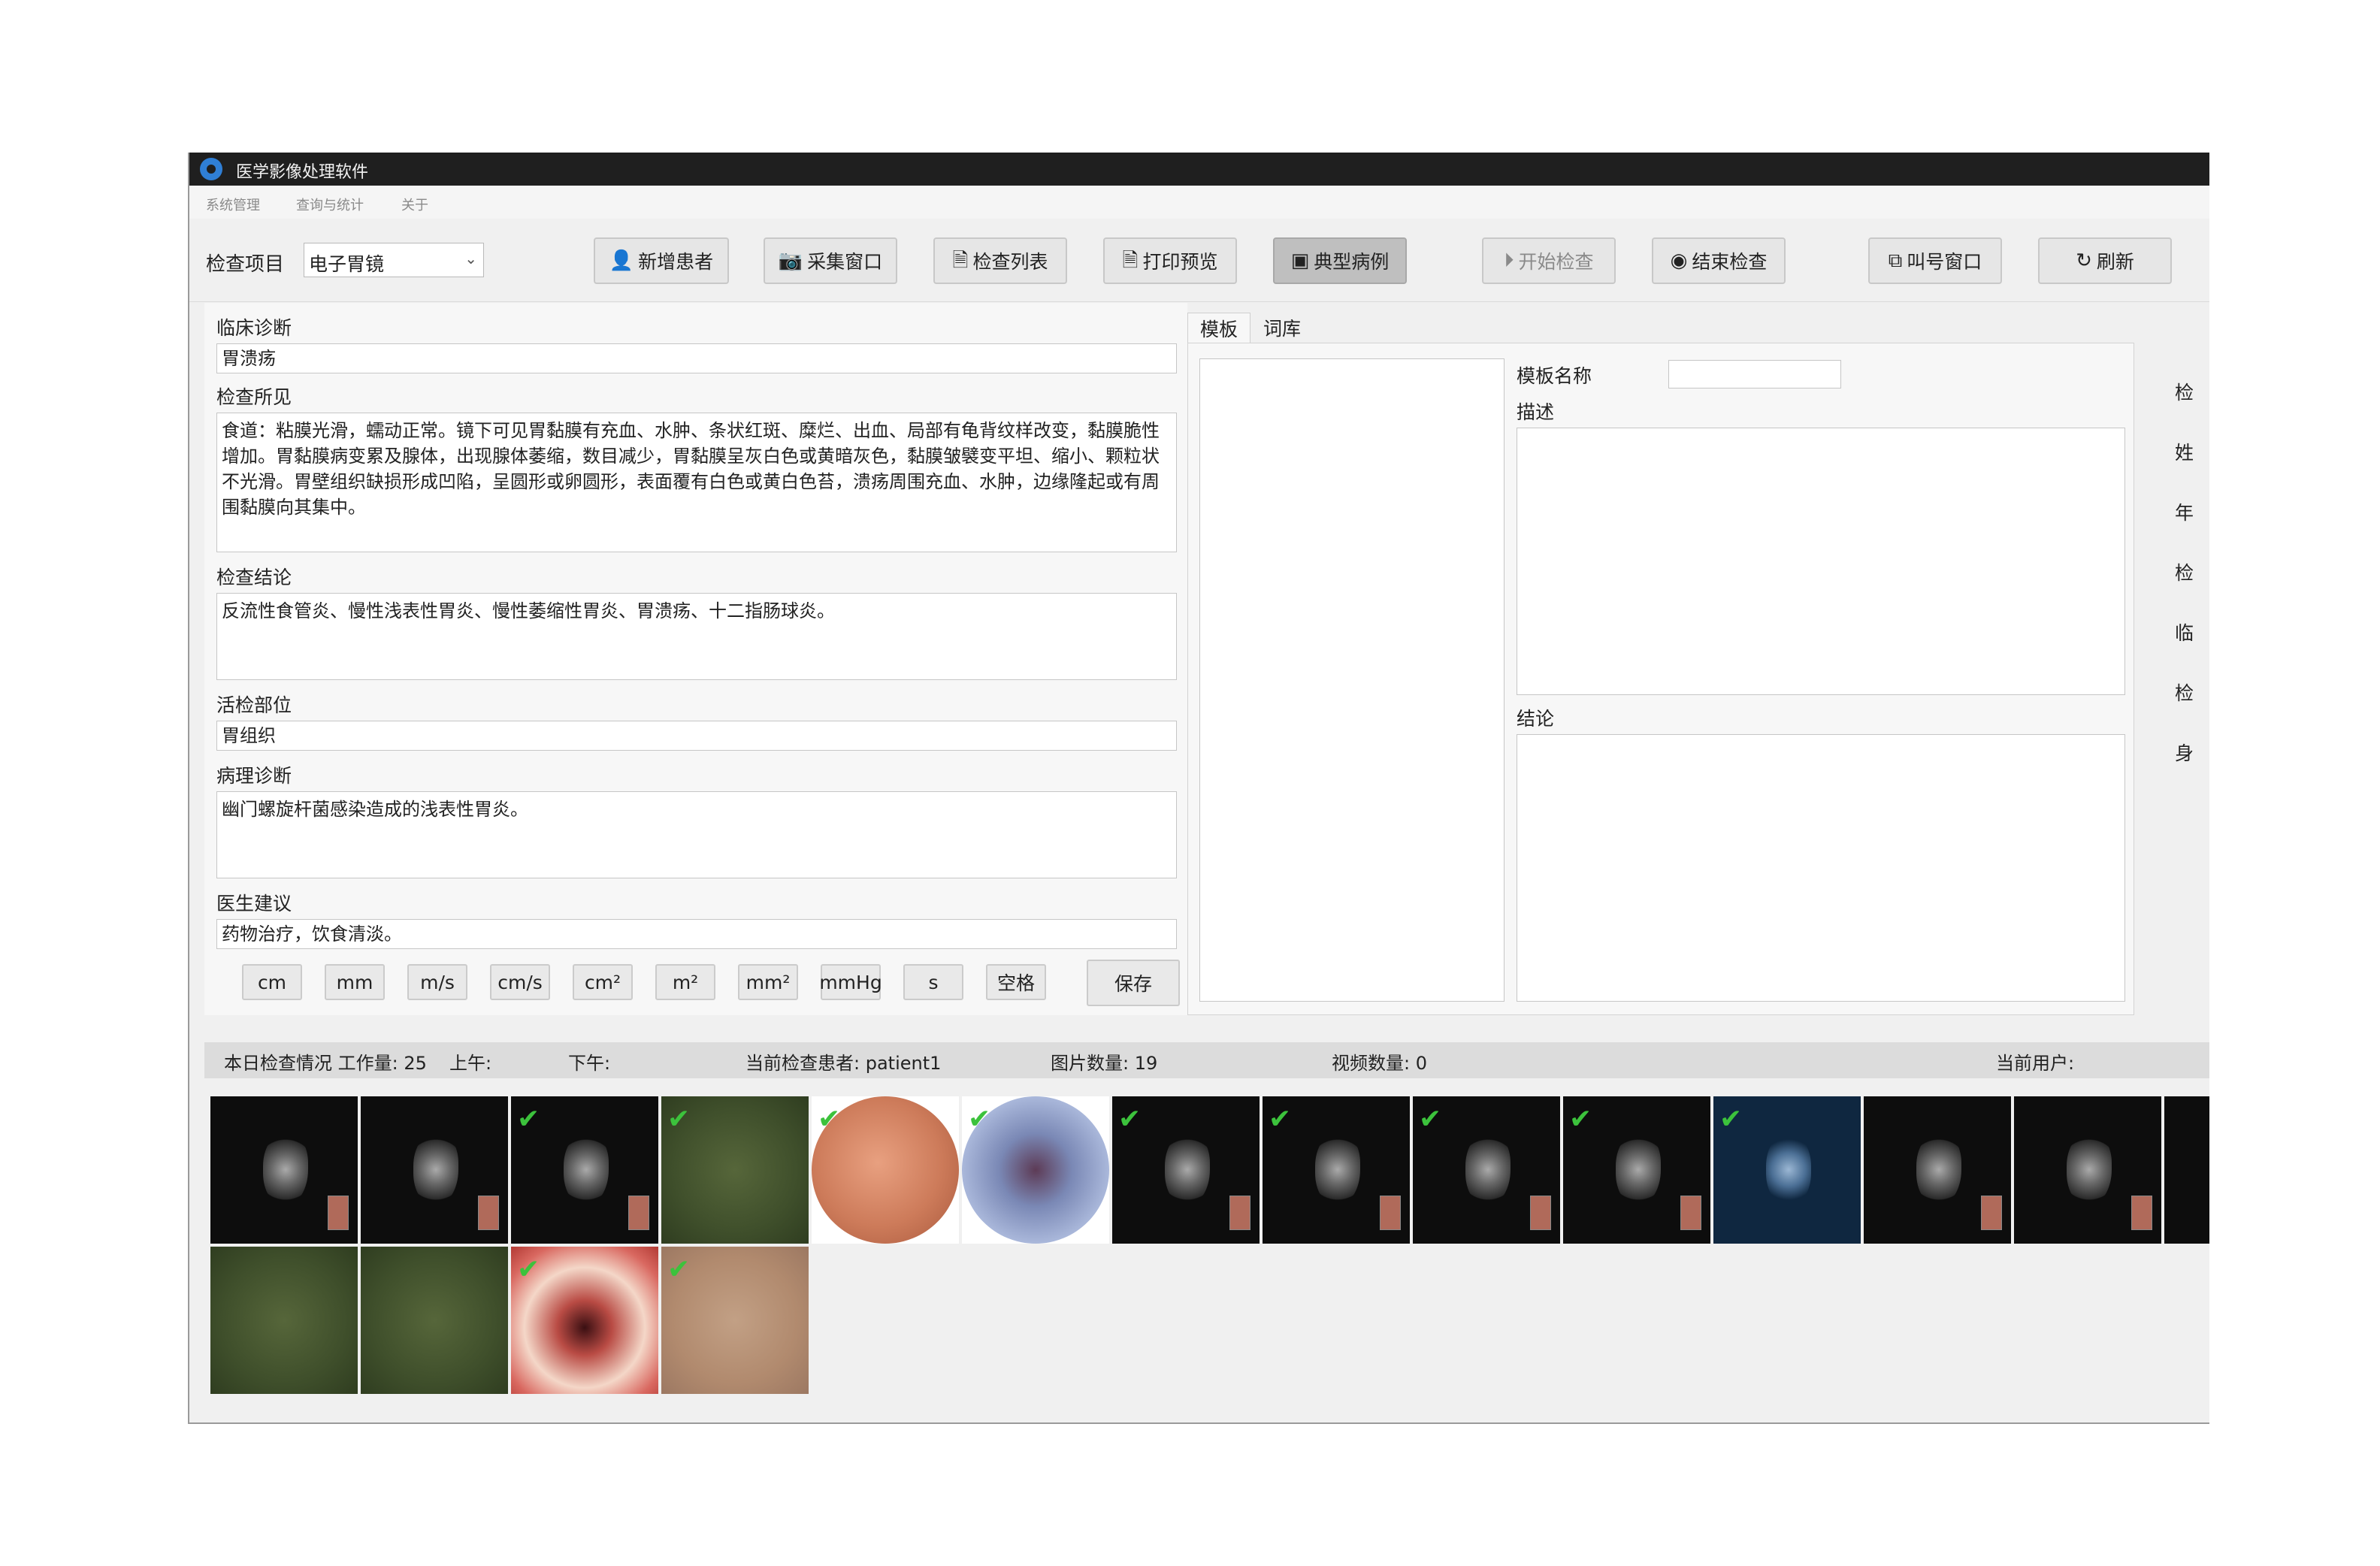 This screenshot has height=1566, width=2380. Describe the element at coordinates (1352, 680) in the screenshot. I see `template-list` at that location.